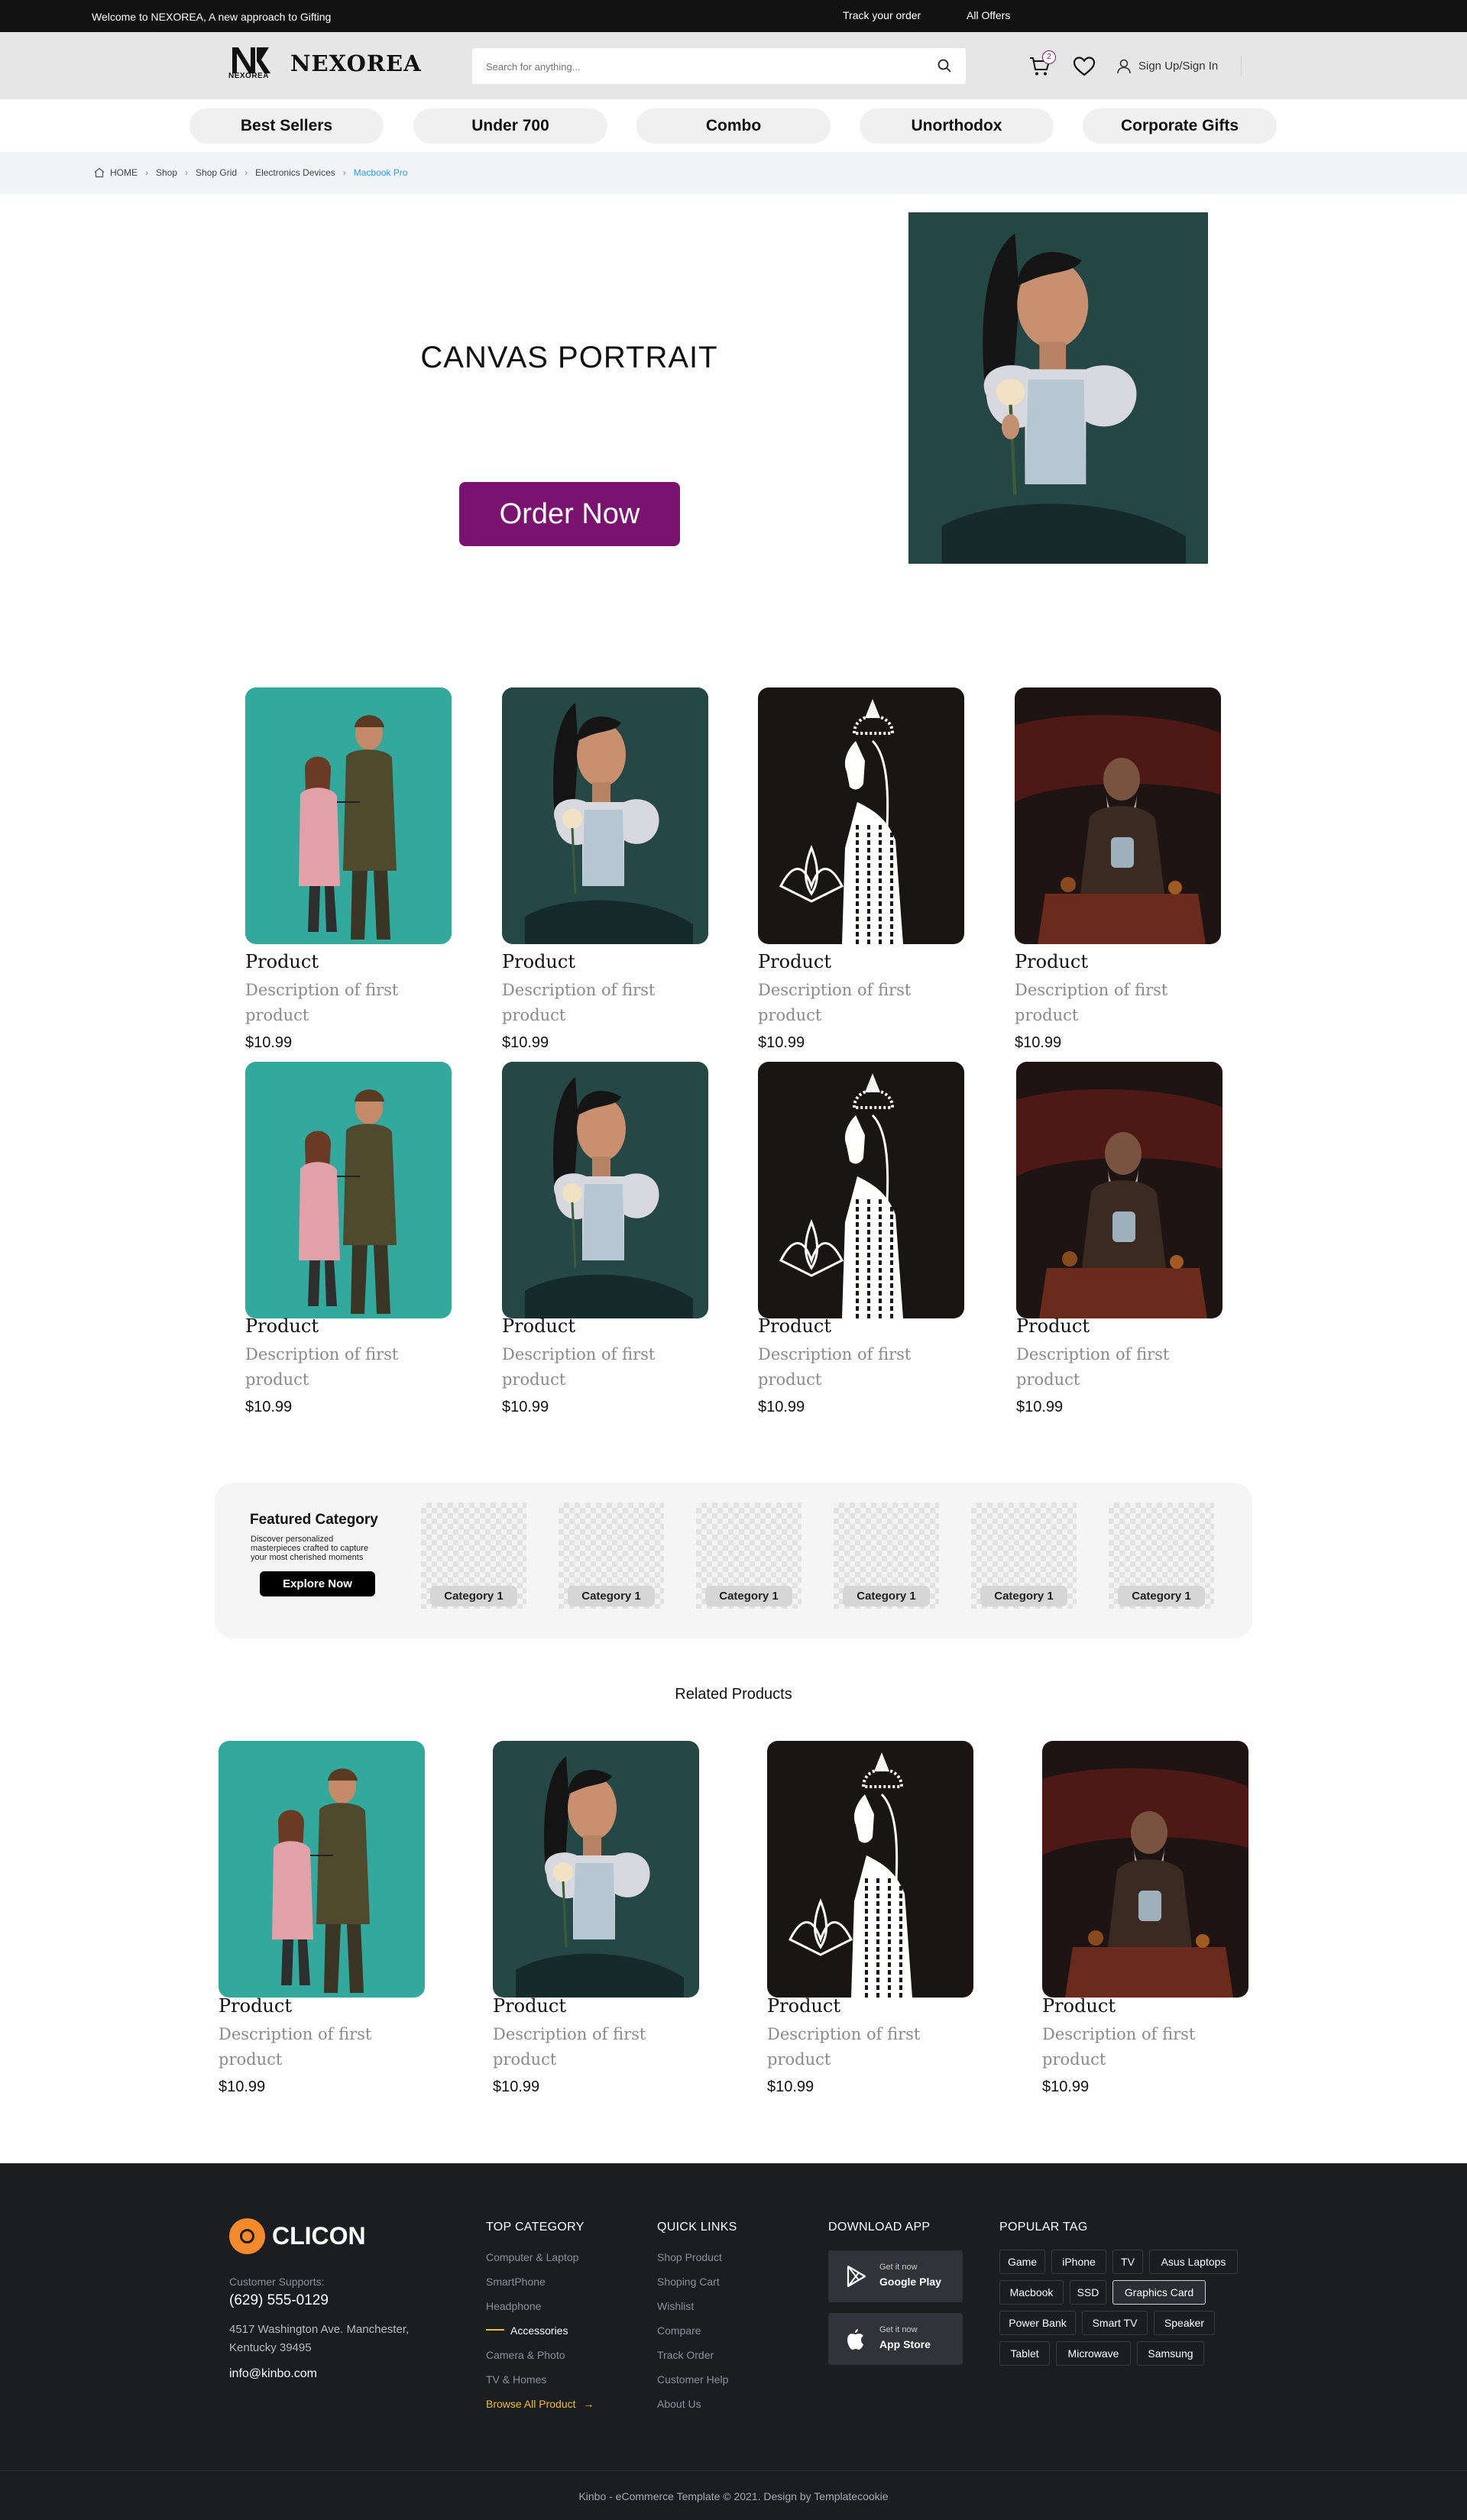 Image resolution: width=1467 pixels, height=2520 pixels. I want to click on order-now-button: Order Now, so click(569, 514).